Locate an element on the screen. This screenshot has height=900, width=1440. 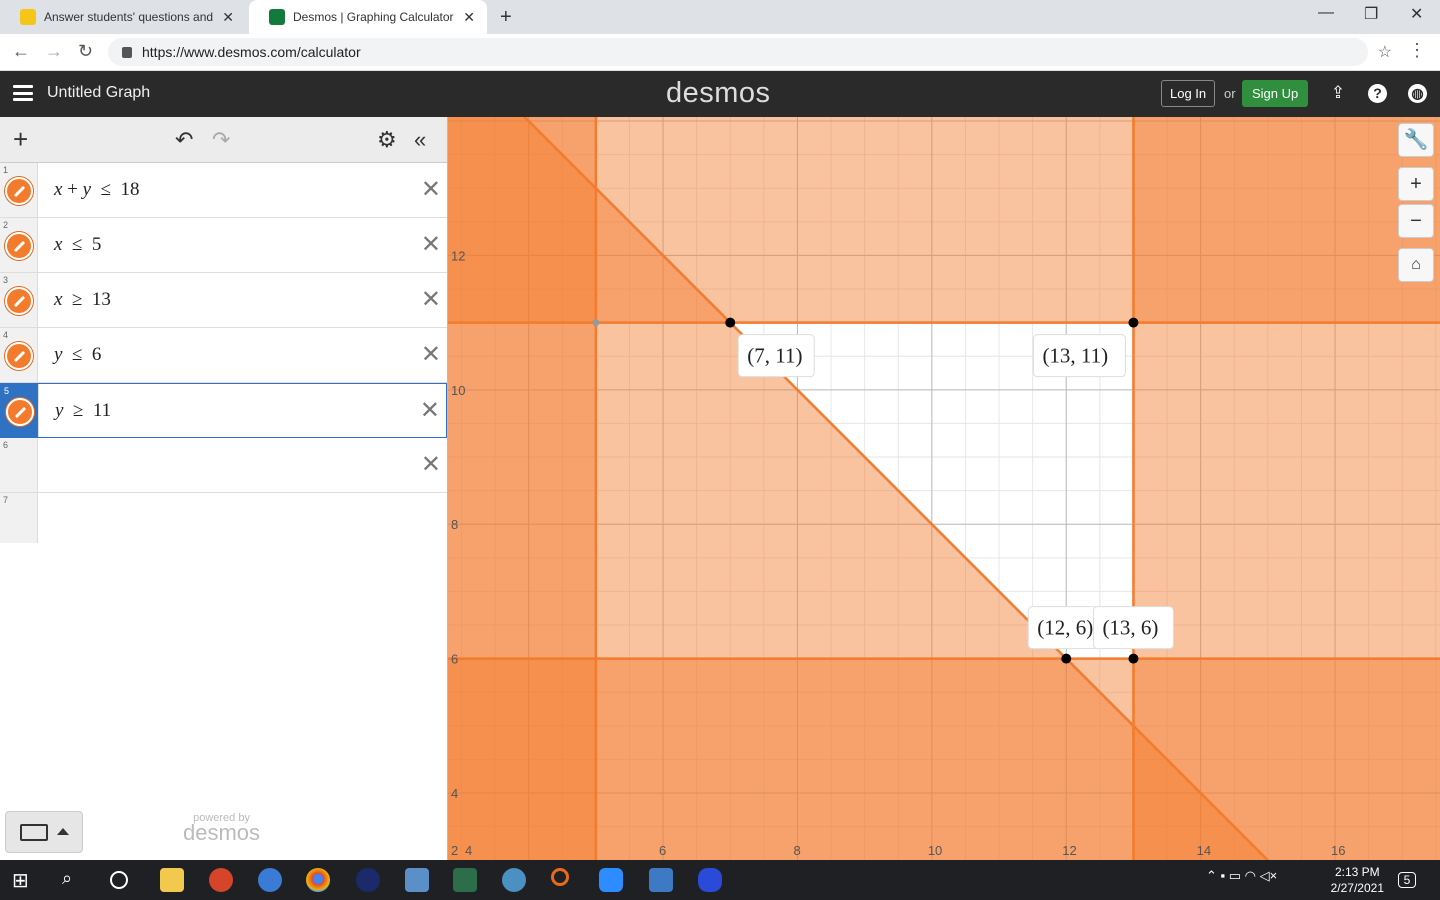
y-axis-tick-label: 4 is located at coordinates (454, 793).